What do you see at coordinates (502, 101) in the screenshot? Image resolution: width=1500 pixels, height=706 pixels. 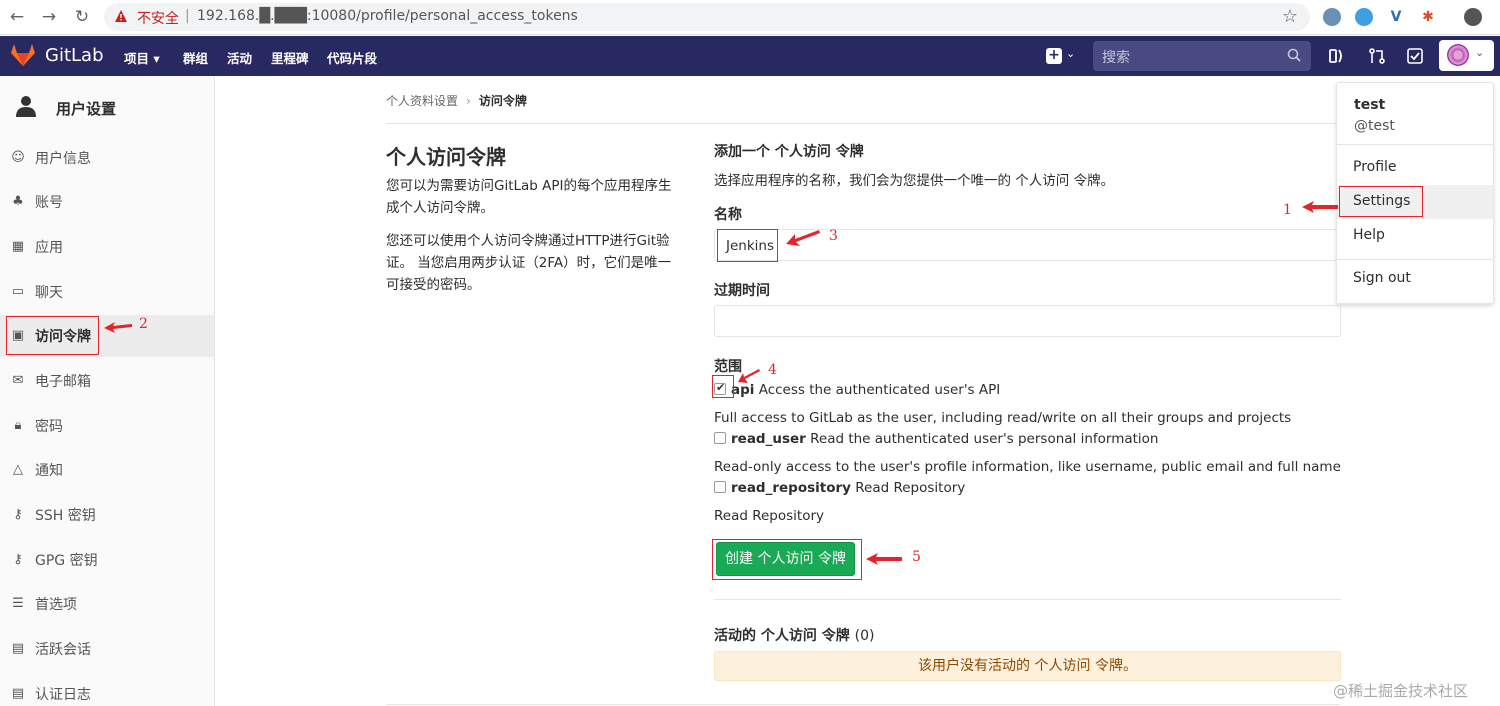 I see `breadcrumb-current: 访问令牌` at bounding box center [502, 101].